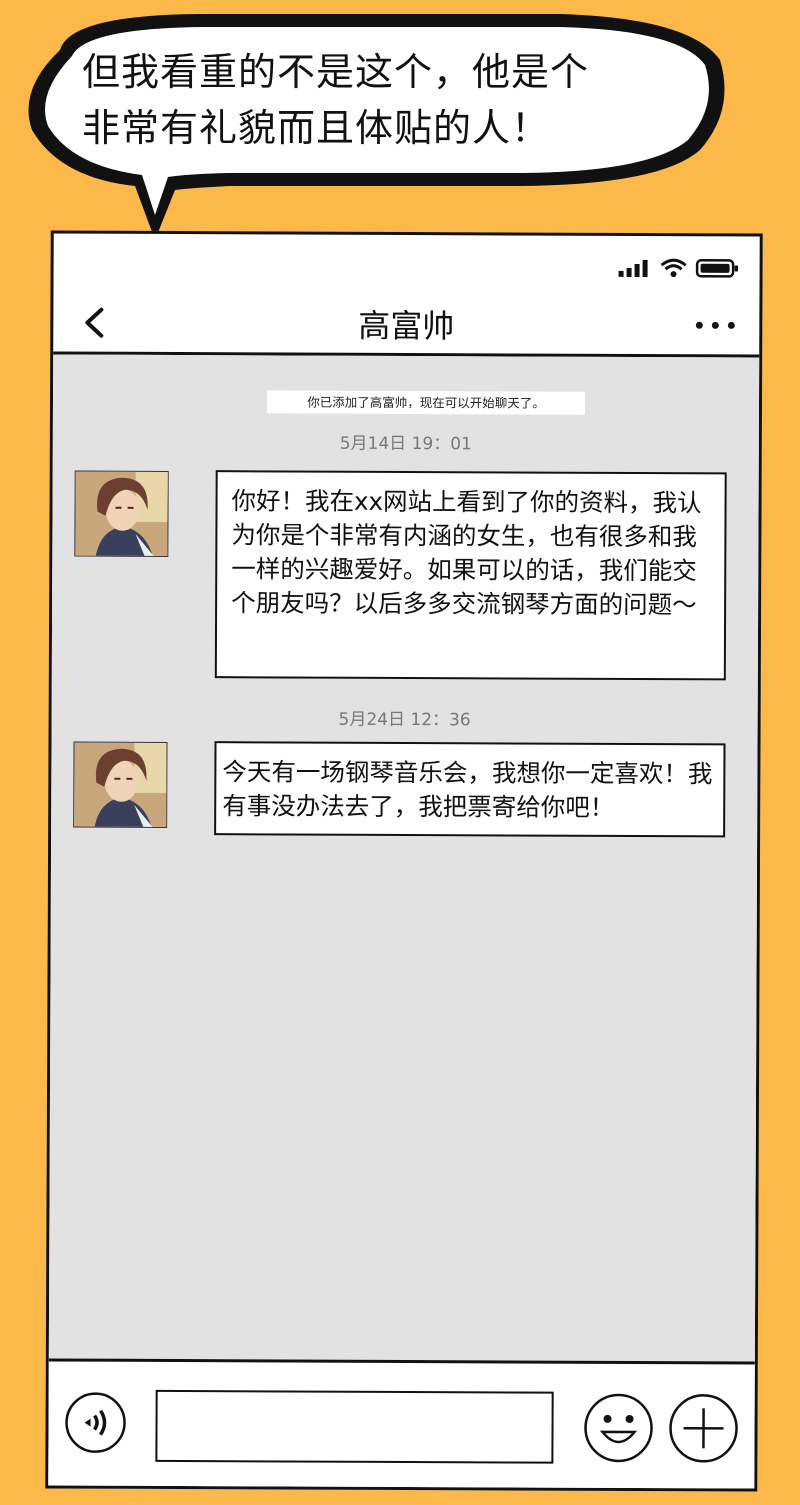 This screenshot has height=1505, width=800. Describe the element at coordinates (717, 268) in the screenshot. I see `battery-icon` at that location.